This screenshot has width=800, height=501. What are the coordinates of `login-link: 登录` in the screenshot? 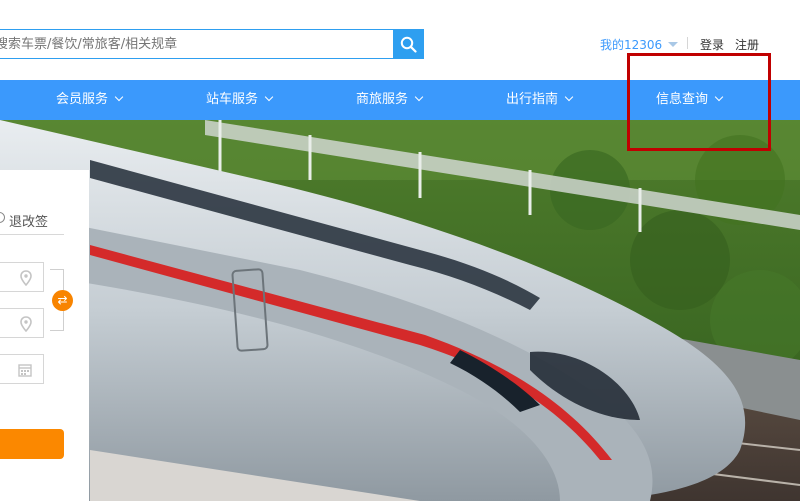 It's located at (712, 44).